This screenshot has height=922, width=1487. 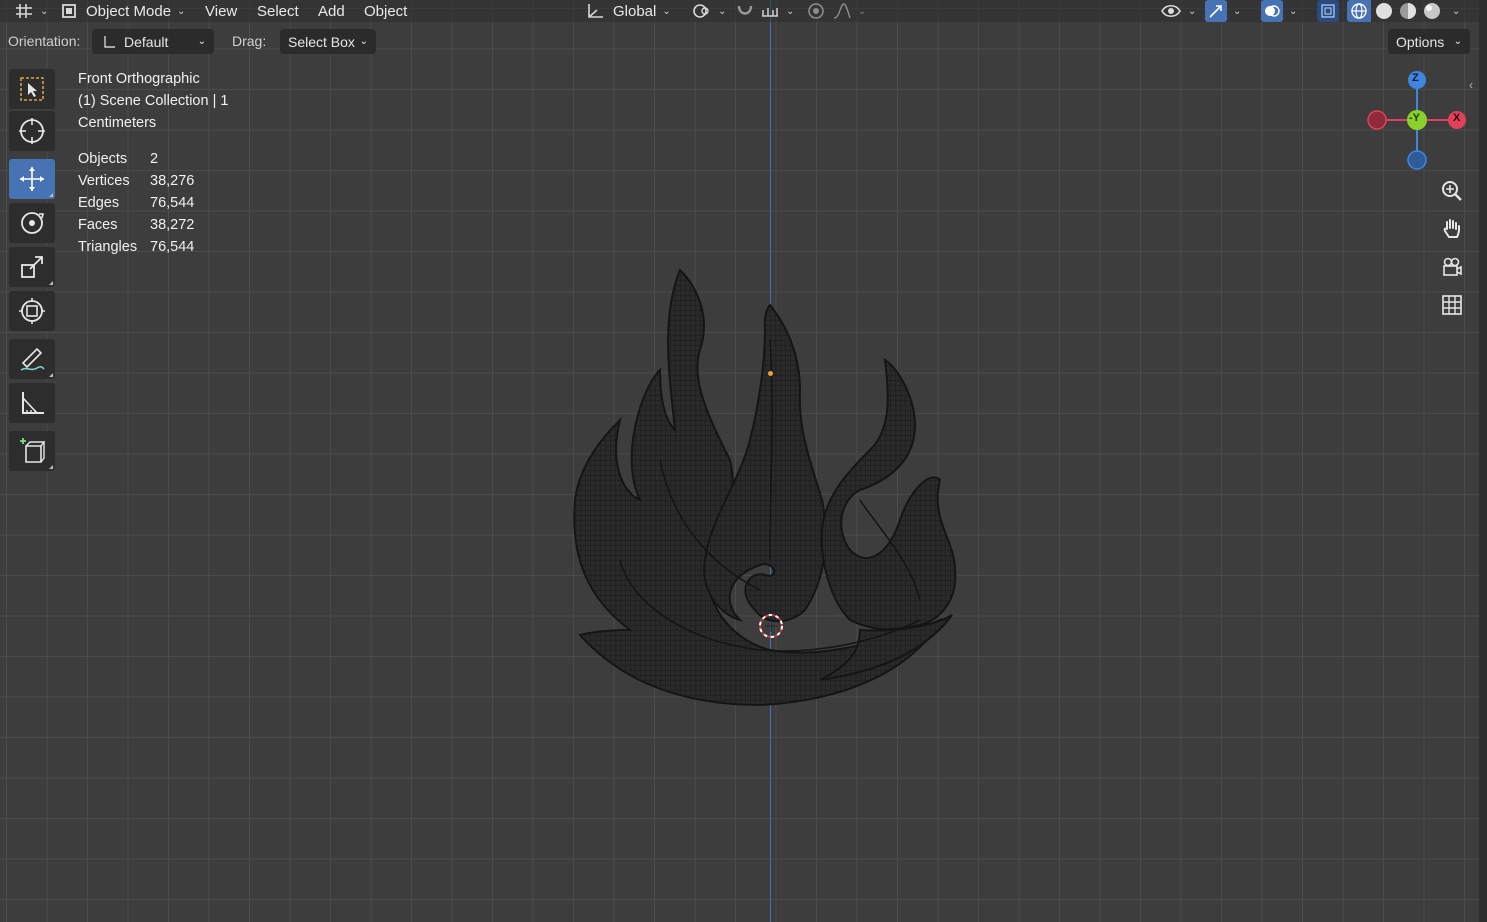 What do you see at coordinates (98, 225) in the screenshot?
I see `stat-label: Faces` at bounding box center [98, 225].